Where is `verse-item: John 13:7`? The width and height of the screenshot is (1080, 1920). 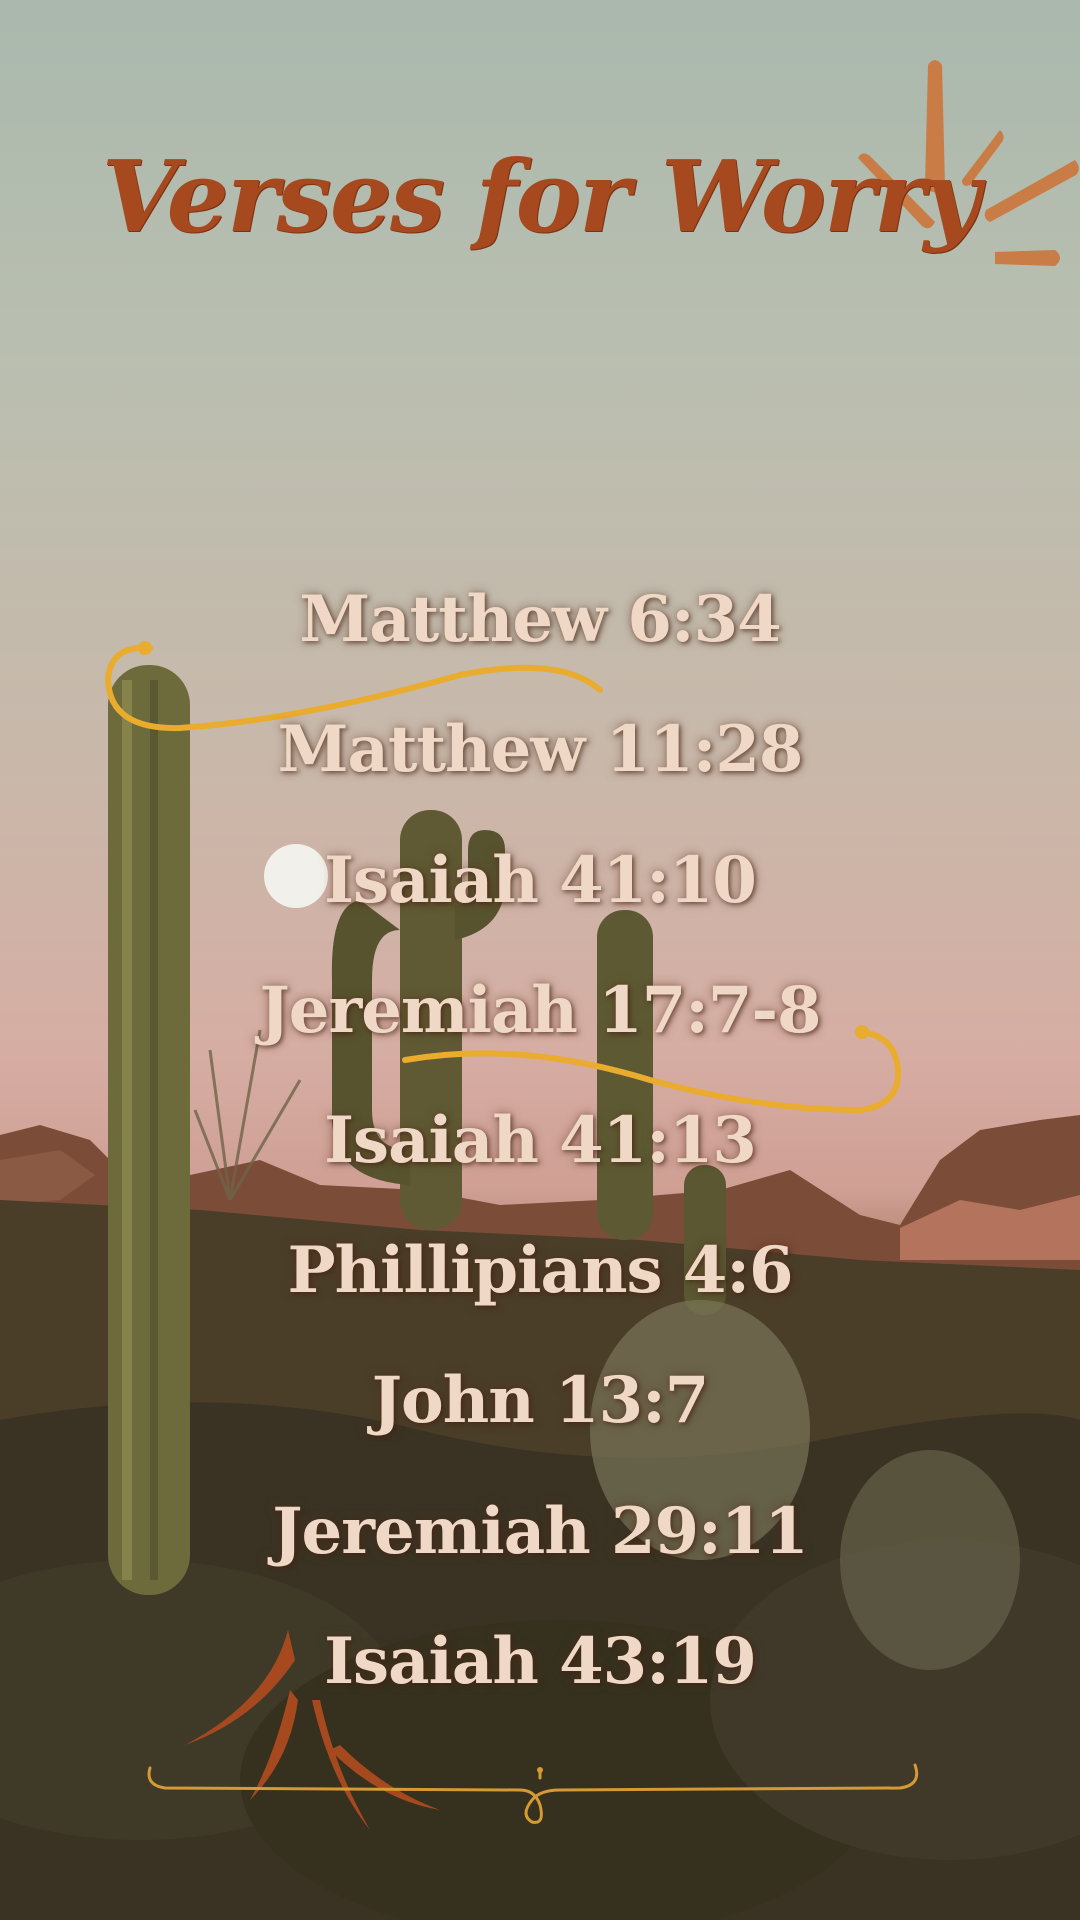 verse-item: John 13:7 is located at coordinates (540, 1400).